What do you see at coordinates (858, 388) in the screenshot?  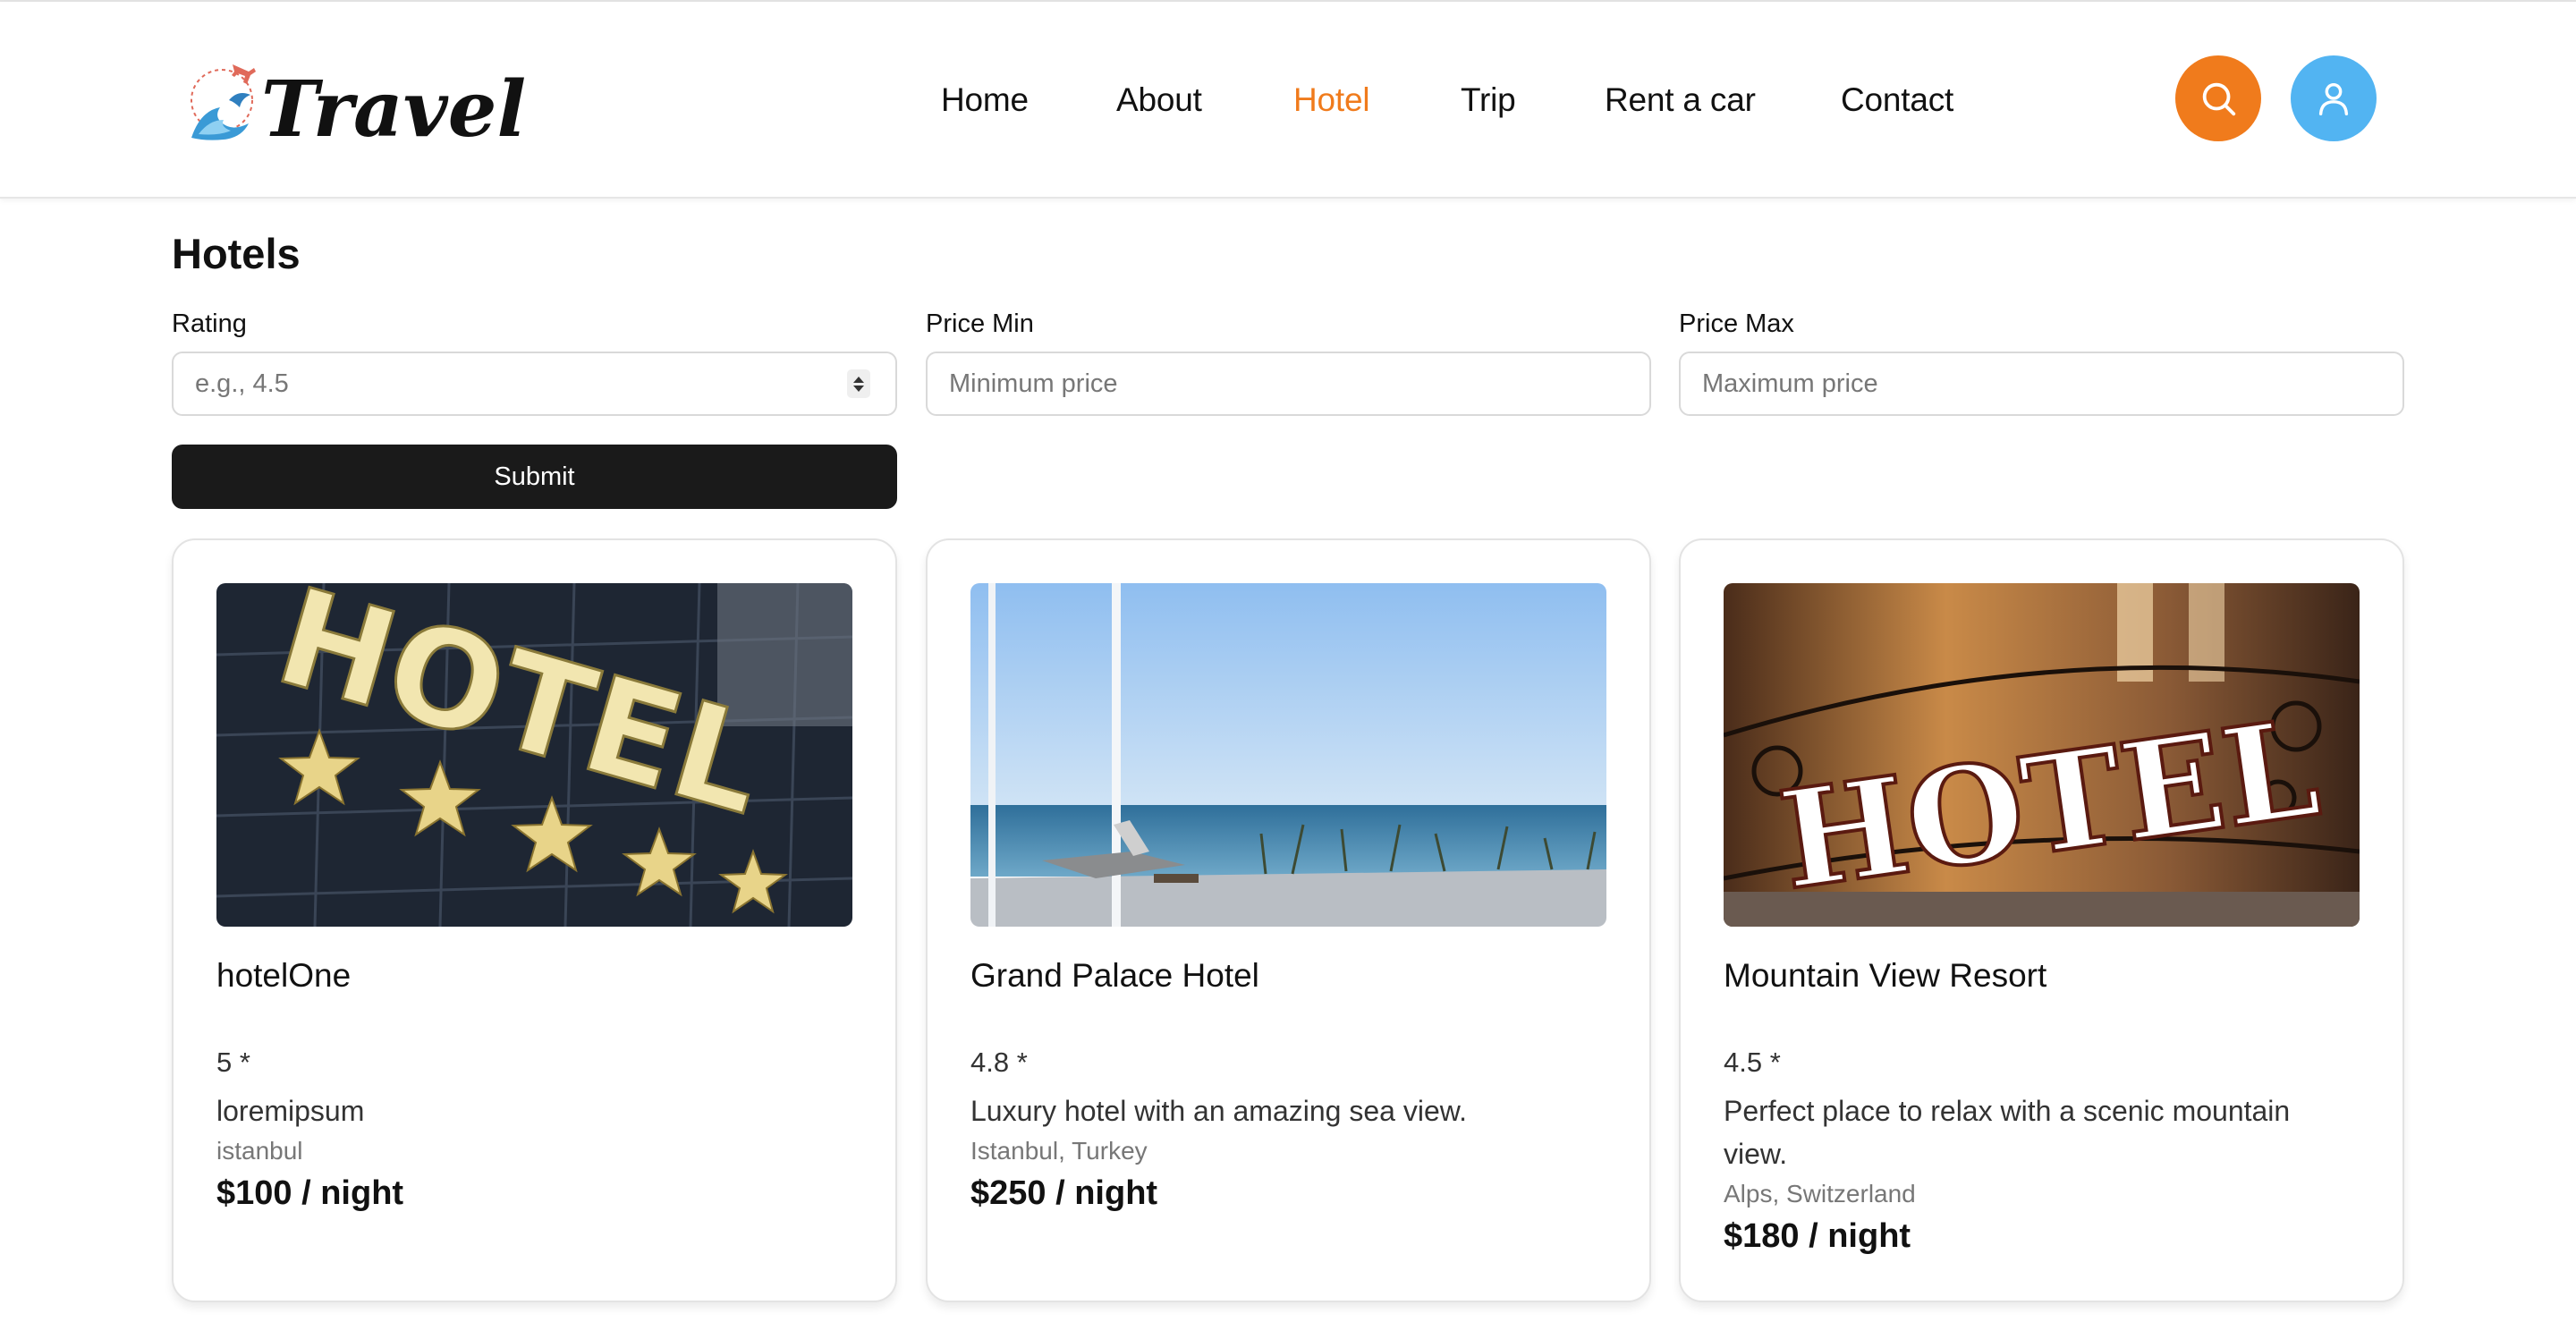 I see `stepper-down-icon` at bounding box center [858, 388].